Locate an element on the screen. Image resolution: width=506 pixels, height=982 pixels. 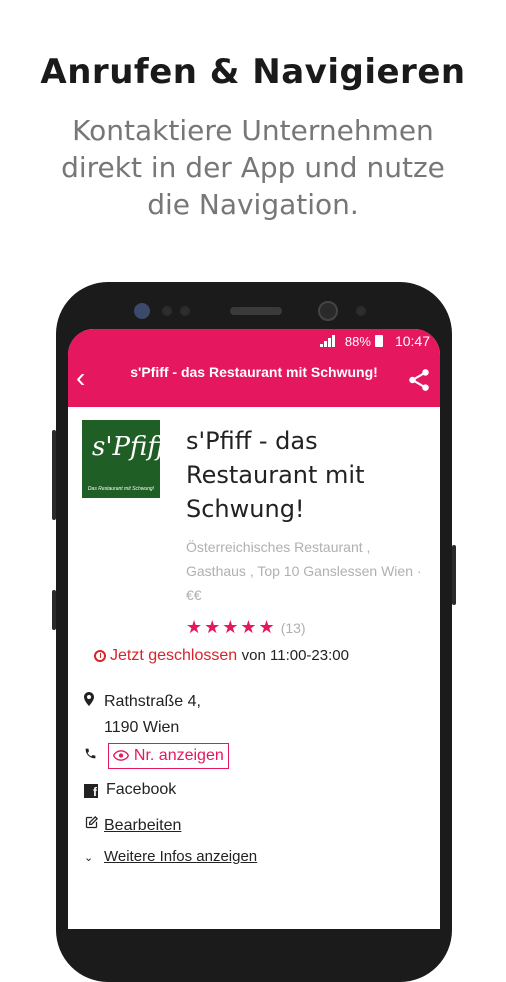
edit-icon is located at coordinates (94, 824).